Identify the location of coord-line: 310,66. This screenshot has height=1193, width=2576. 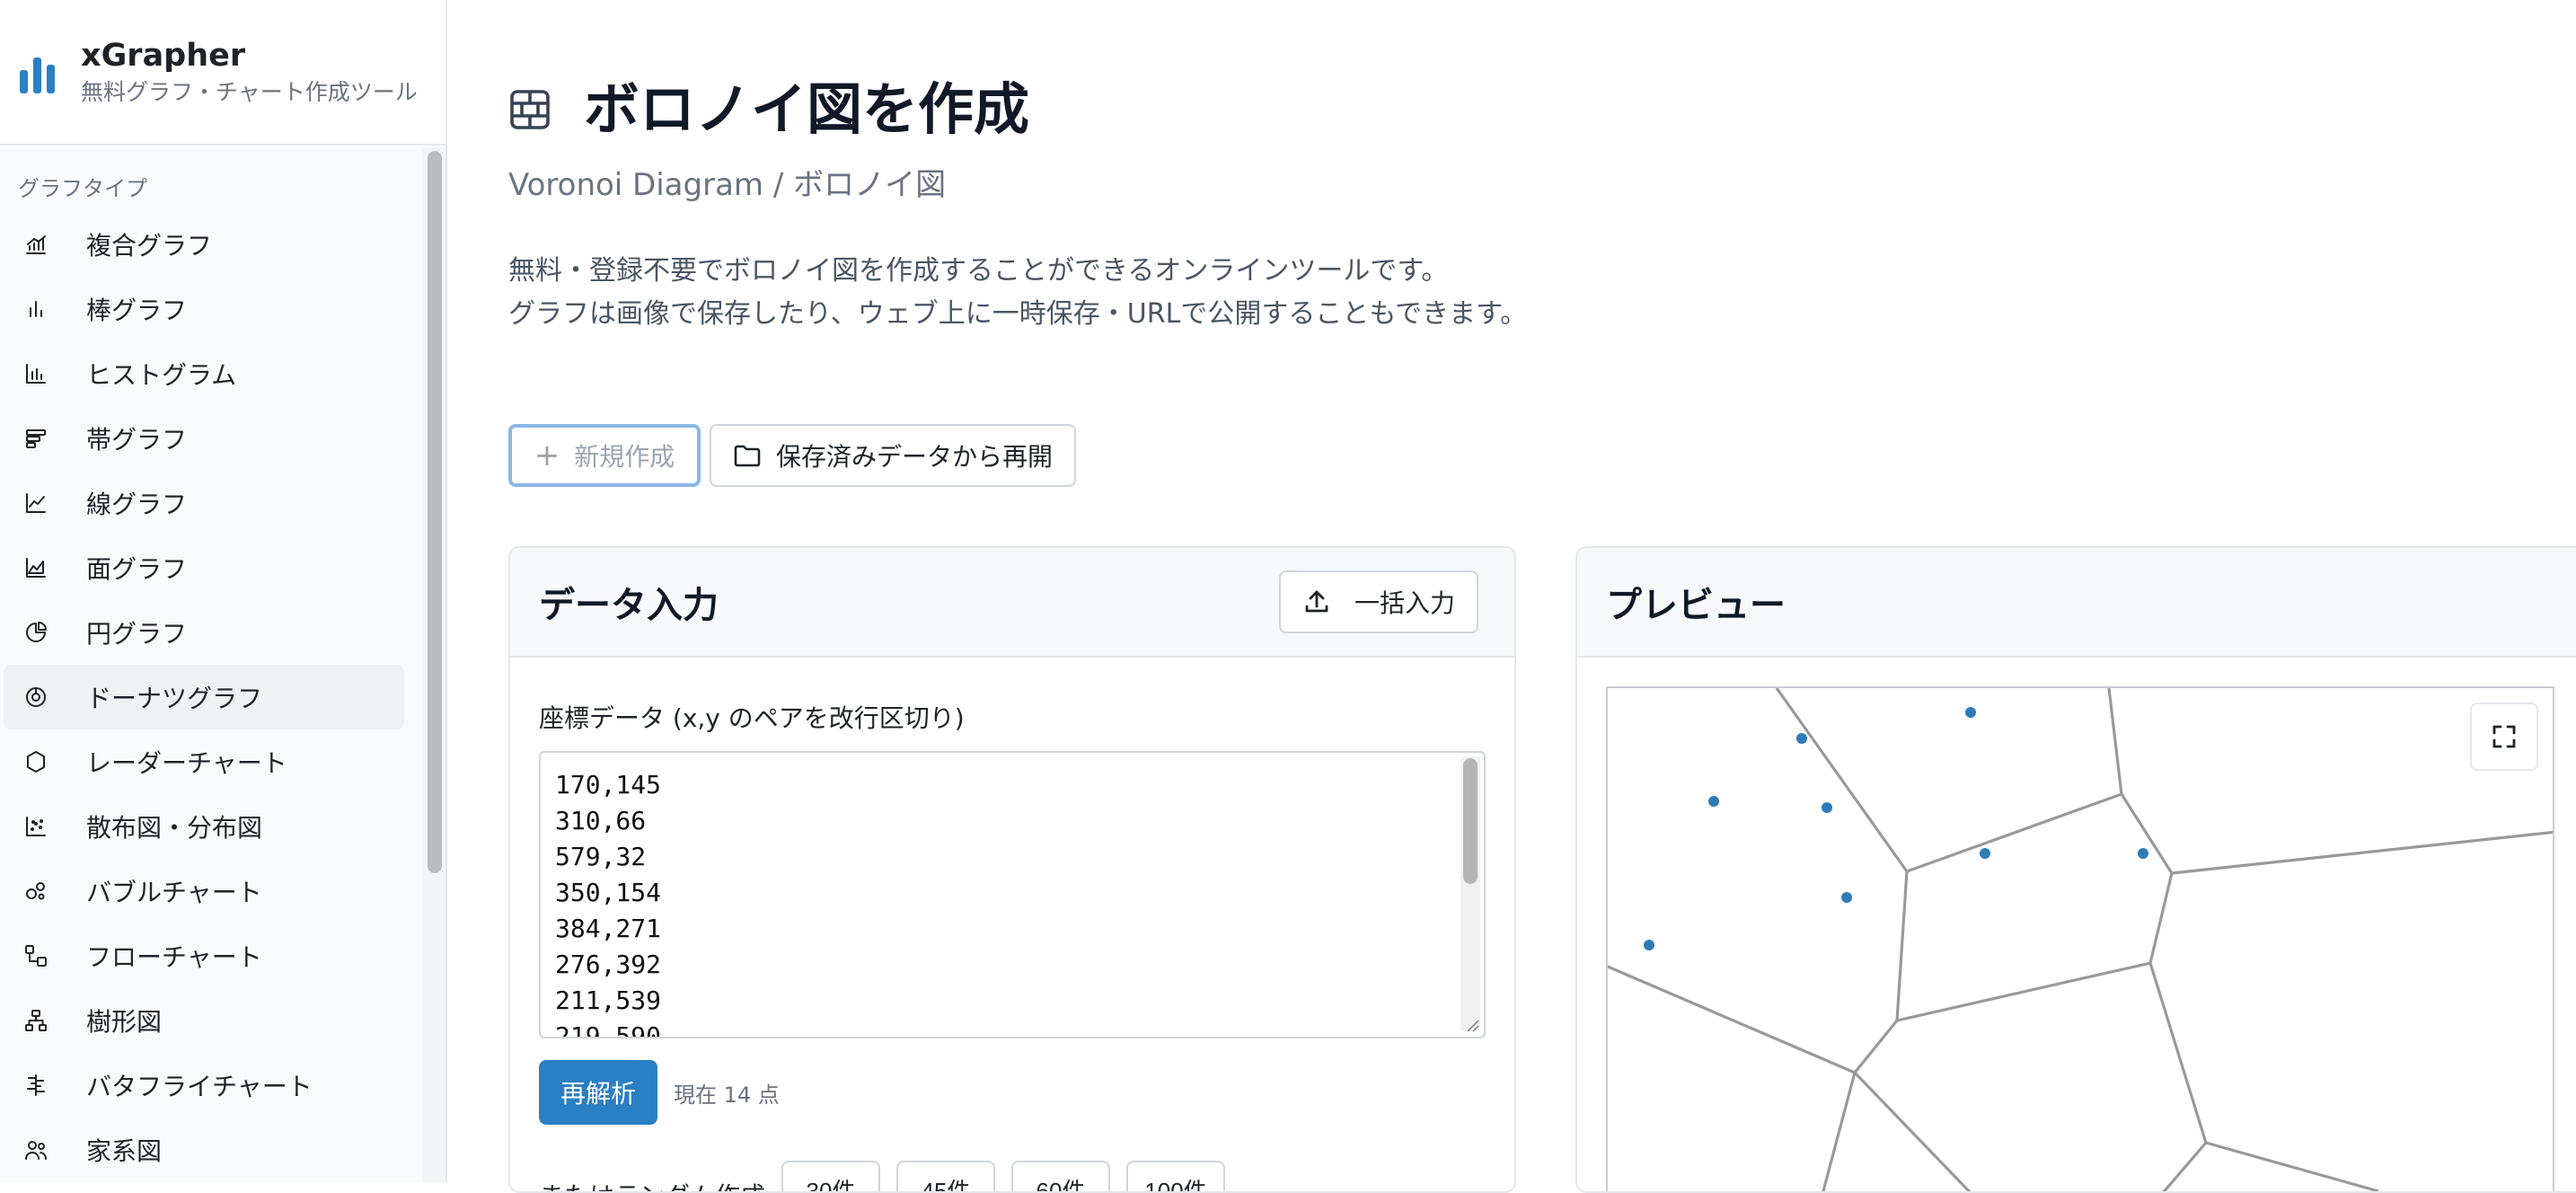
(601, 820).